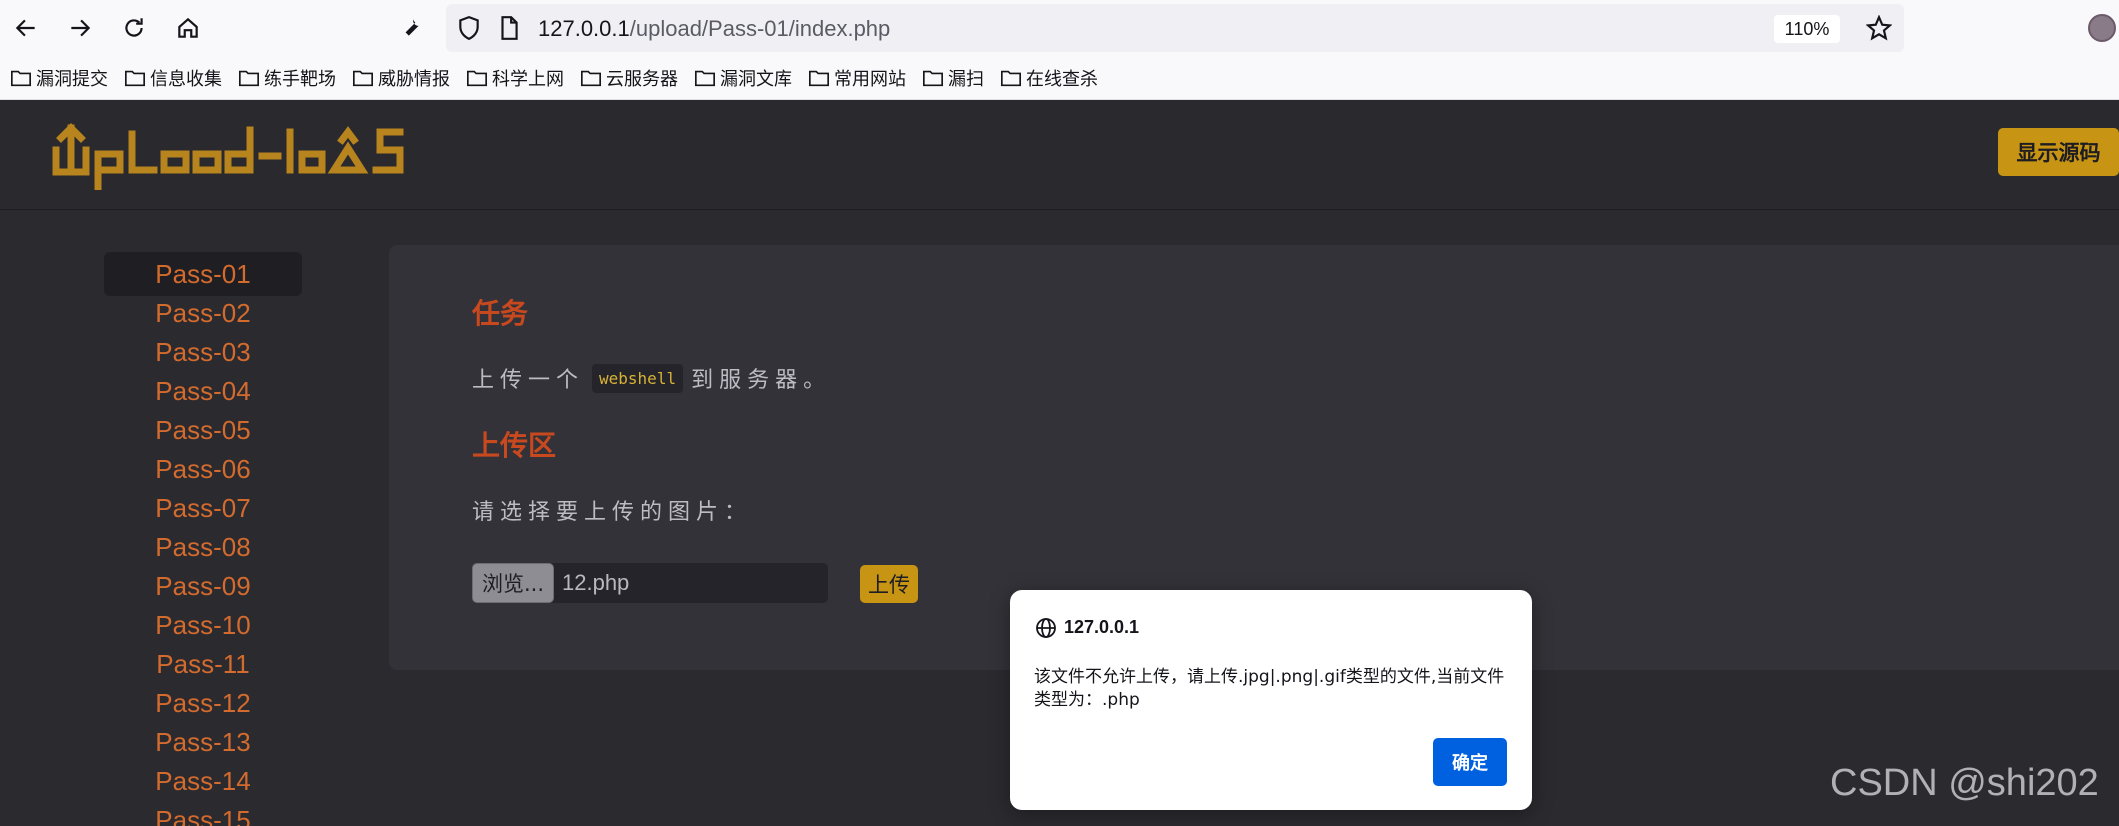 This screenshot has width=2119, height=826. What do you see at coordinates (203, 664) in the screenshot?
I see `sidebar-item-pass-11: Pass-11` at bounding box center [203, 664].